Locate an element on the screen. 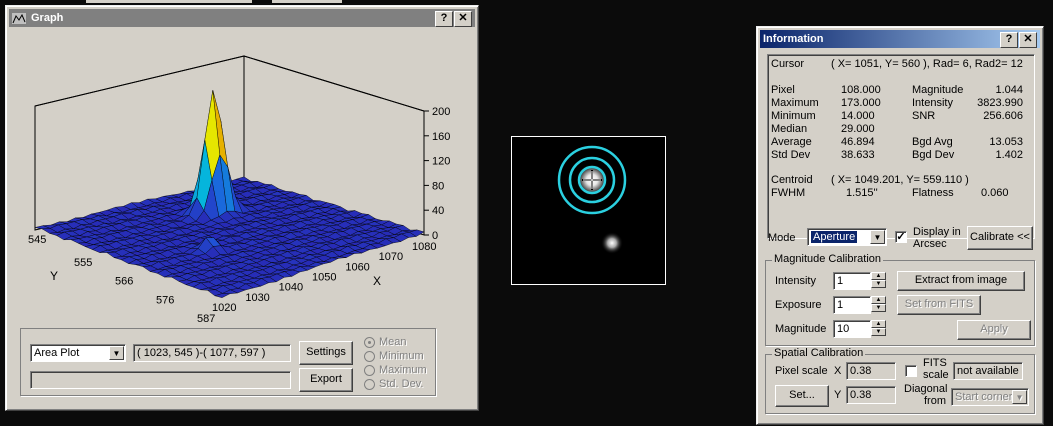 The image size is (1053, 426). radio-mean is located at coordinates (369, 342).